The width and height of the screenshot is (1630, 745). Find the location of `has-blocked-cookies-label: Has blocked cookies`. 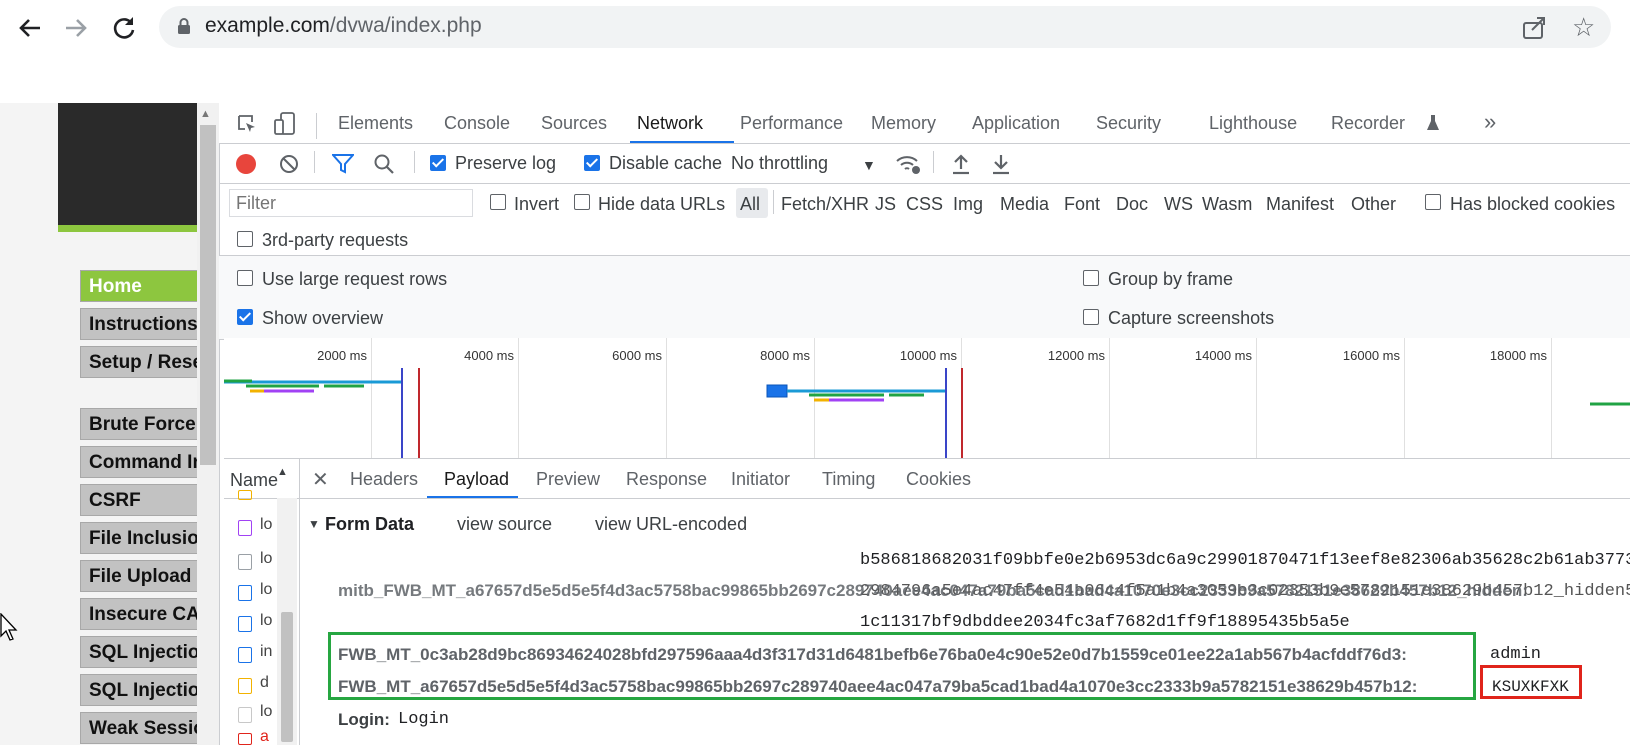

has-blocked-cookies-label: Has blocked cookies is located at coordinates (1533, 204).